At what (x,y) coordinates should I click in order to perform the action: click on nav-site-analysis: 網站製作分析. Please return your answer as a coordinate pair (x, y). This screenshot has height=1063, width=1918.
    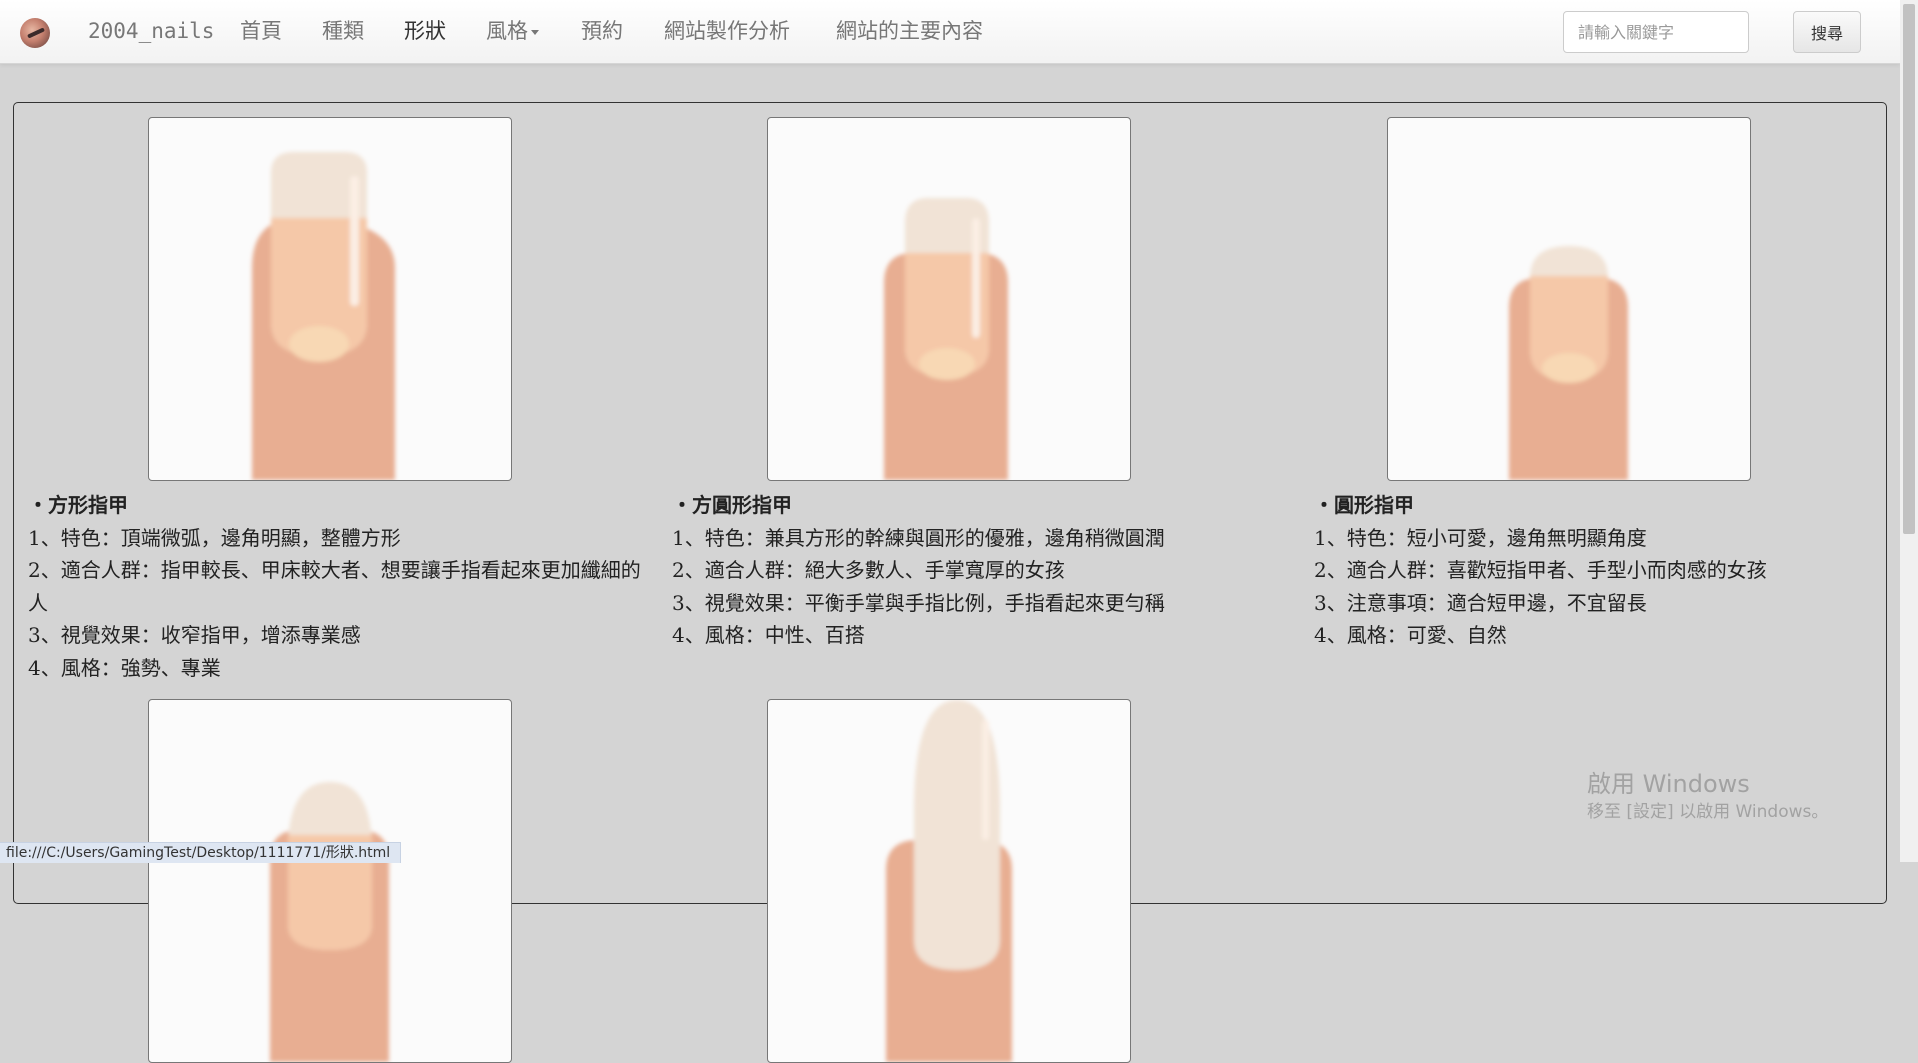
    Looking at the image, I should click on (727, 31).